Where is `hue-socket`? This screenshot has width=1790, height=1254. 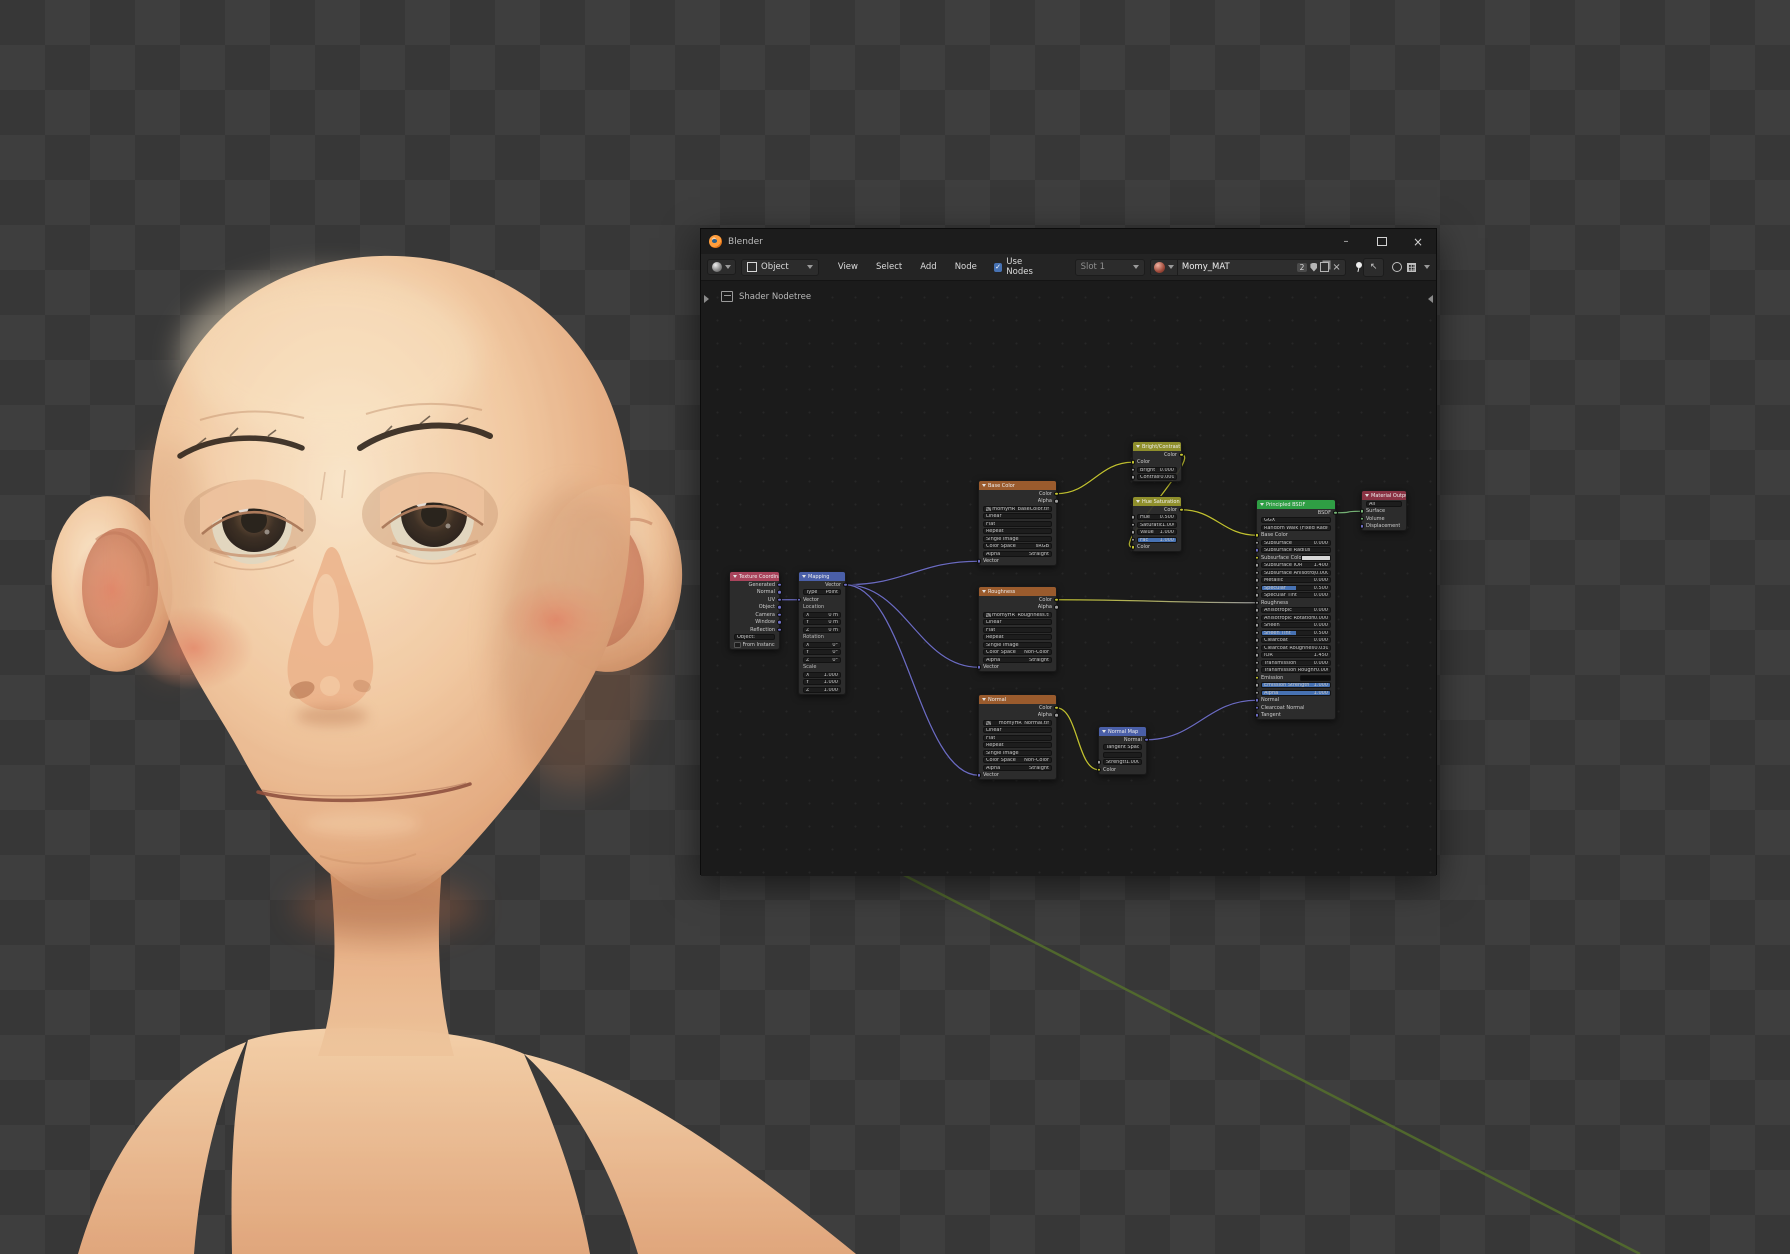 hue-socket is located at coordinates (1132, 517).